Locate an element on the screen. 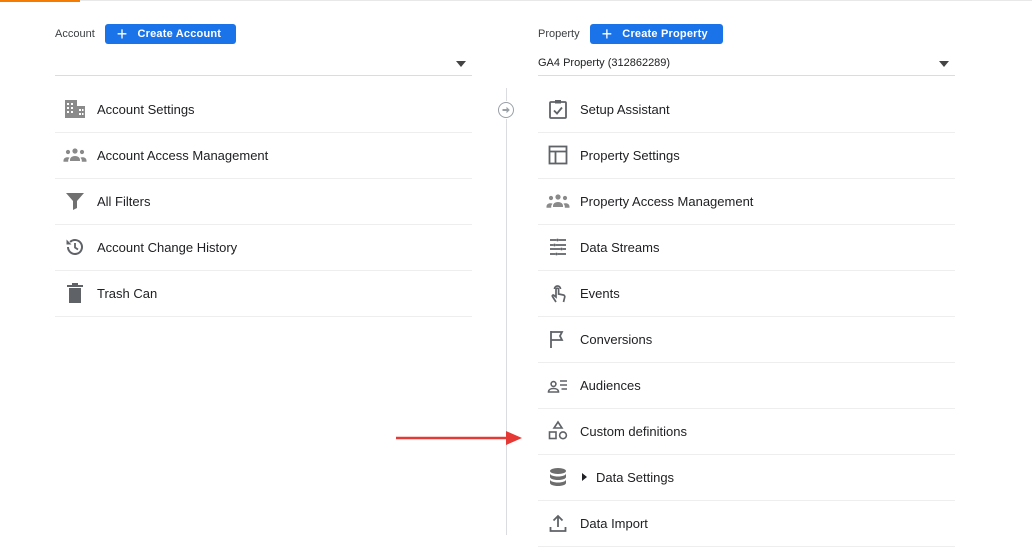 The height and width of the screenshot is (547, 1032). property-settings-label: Property Settings is located at coordinates (630, 155).